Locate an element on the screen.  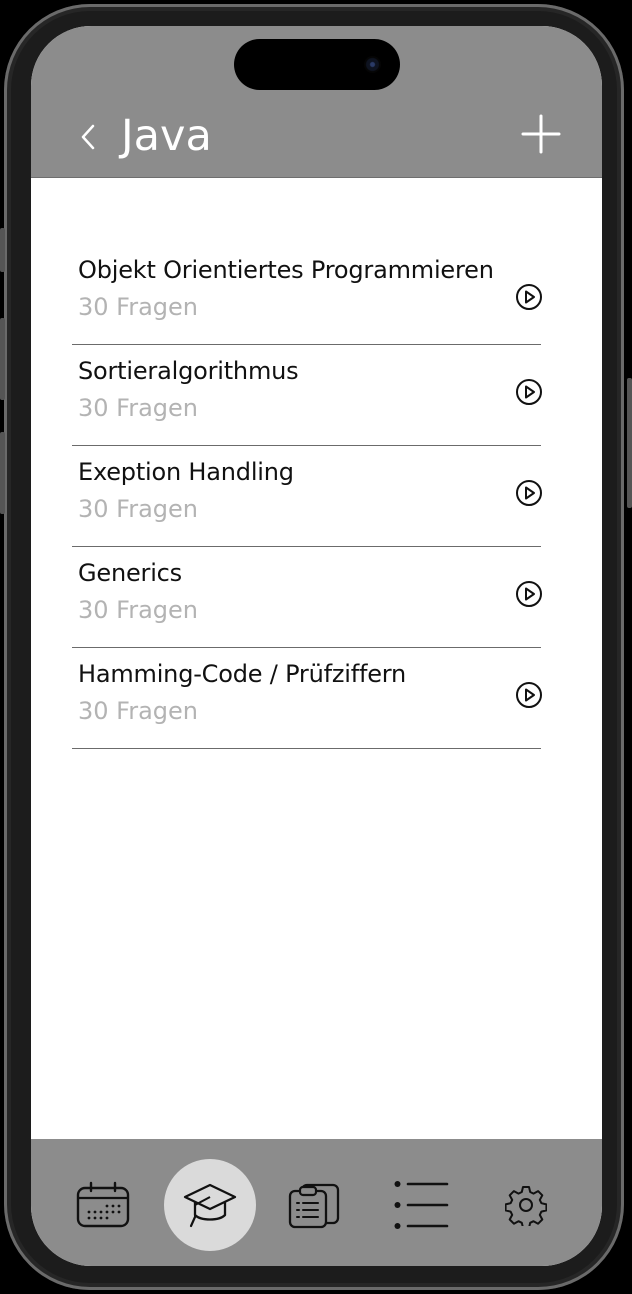
item-title: Exeption Handling is located at coordinates (186, 472).